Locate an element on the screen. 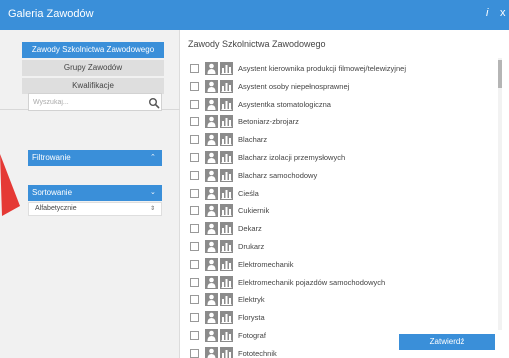 This screenshot has width=509, height=358. sort-accordion-header: Sortowanie ⌄ is located at coordinates (95, 193).